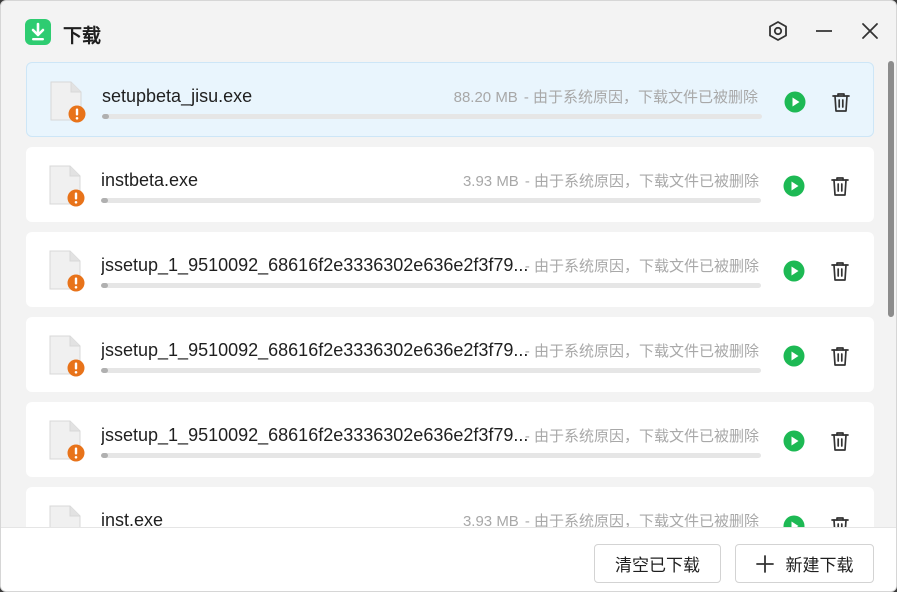 The height and width of the screenshot is (592, 897). I want to click on plus-icon, so click(764, 563).